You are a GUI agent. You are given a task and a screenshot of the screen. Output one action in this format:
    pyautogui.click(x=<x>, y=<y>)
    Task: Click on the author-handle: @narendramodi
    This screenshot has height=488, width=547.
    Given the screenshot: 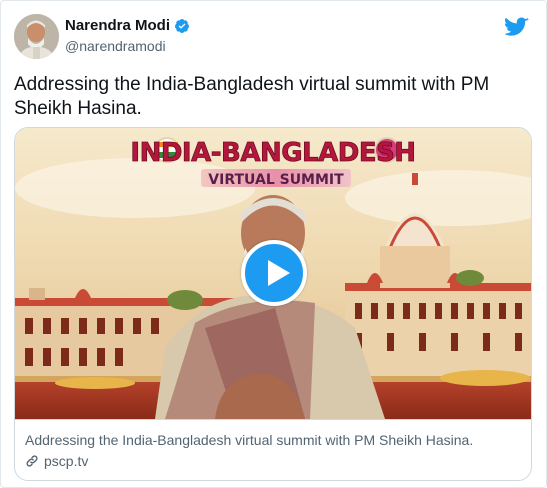 What is the action you would take?
    pyautogui.click(x=115, y=46)
    